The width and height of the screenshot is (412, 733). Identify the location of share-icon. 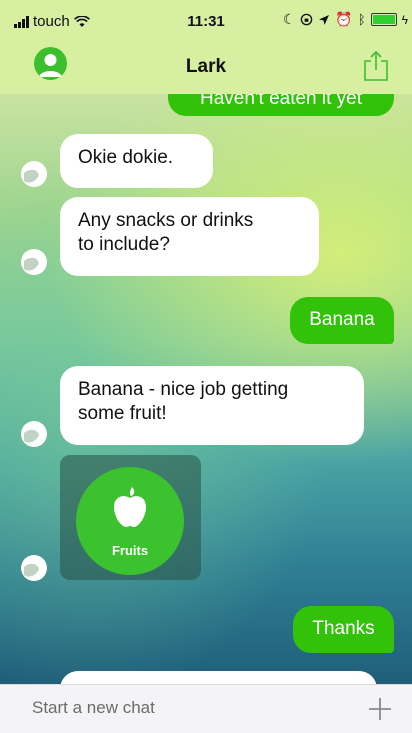
(376, 66).